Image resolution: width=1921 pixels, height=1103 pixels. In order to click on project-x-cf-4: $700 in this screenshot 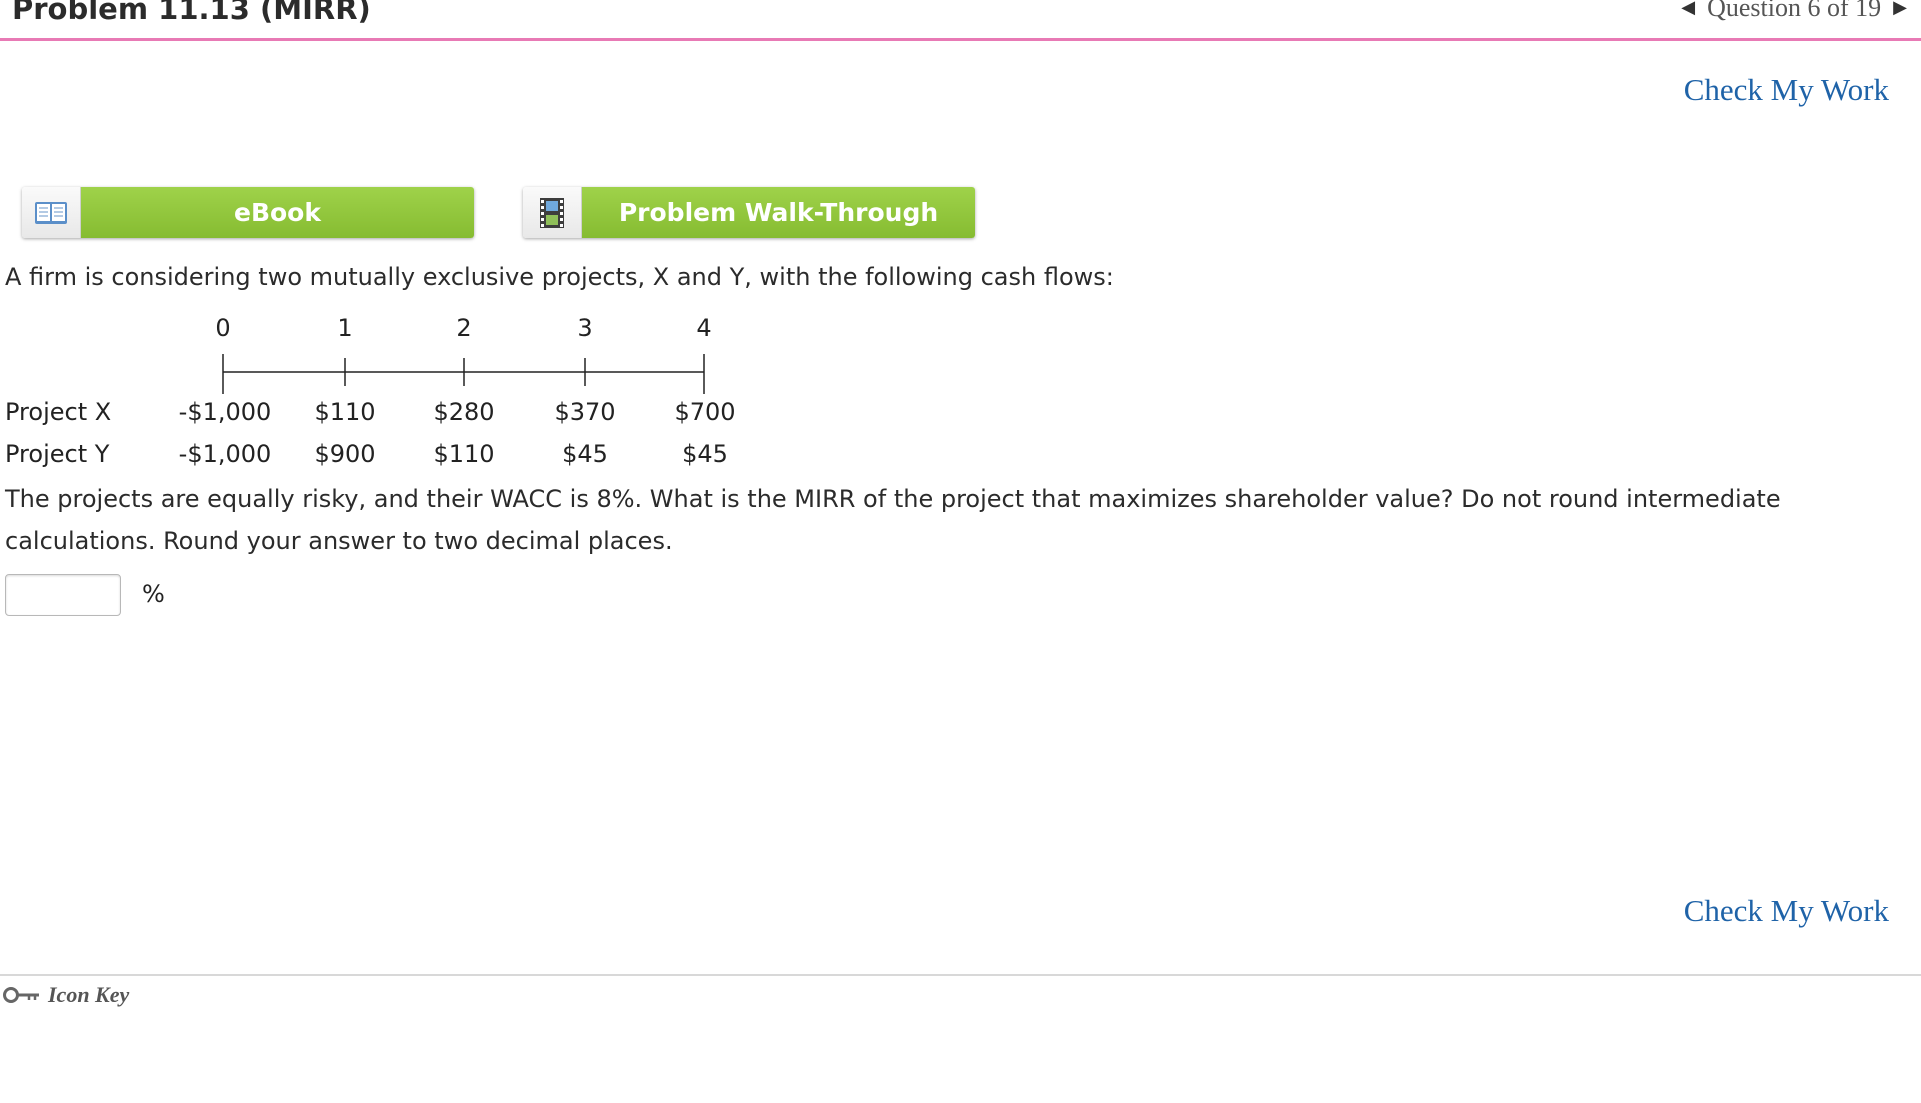, I will do `click(705, 412)`.